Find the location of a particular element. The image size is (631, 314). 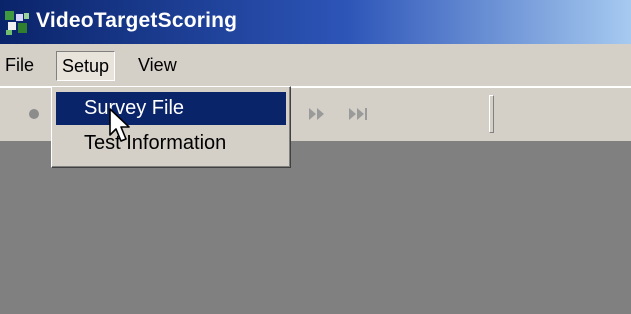

window-title: VideoTargetScoring is located at coordinates (137, 20).